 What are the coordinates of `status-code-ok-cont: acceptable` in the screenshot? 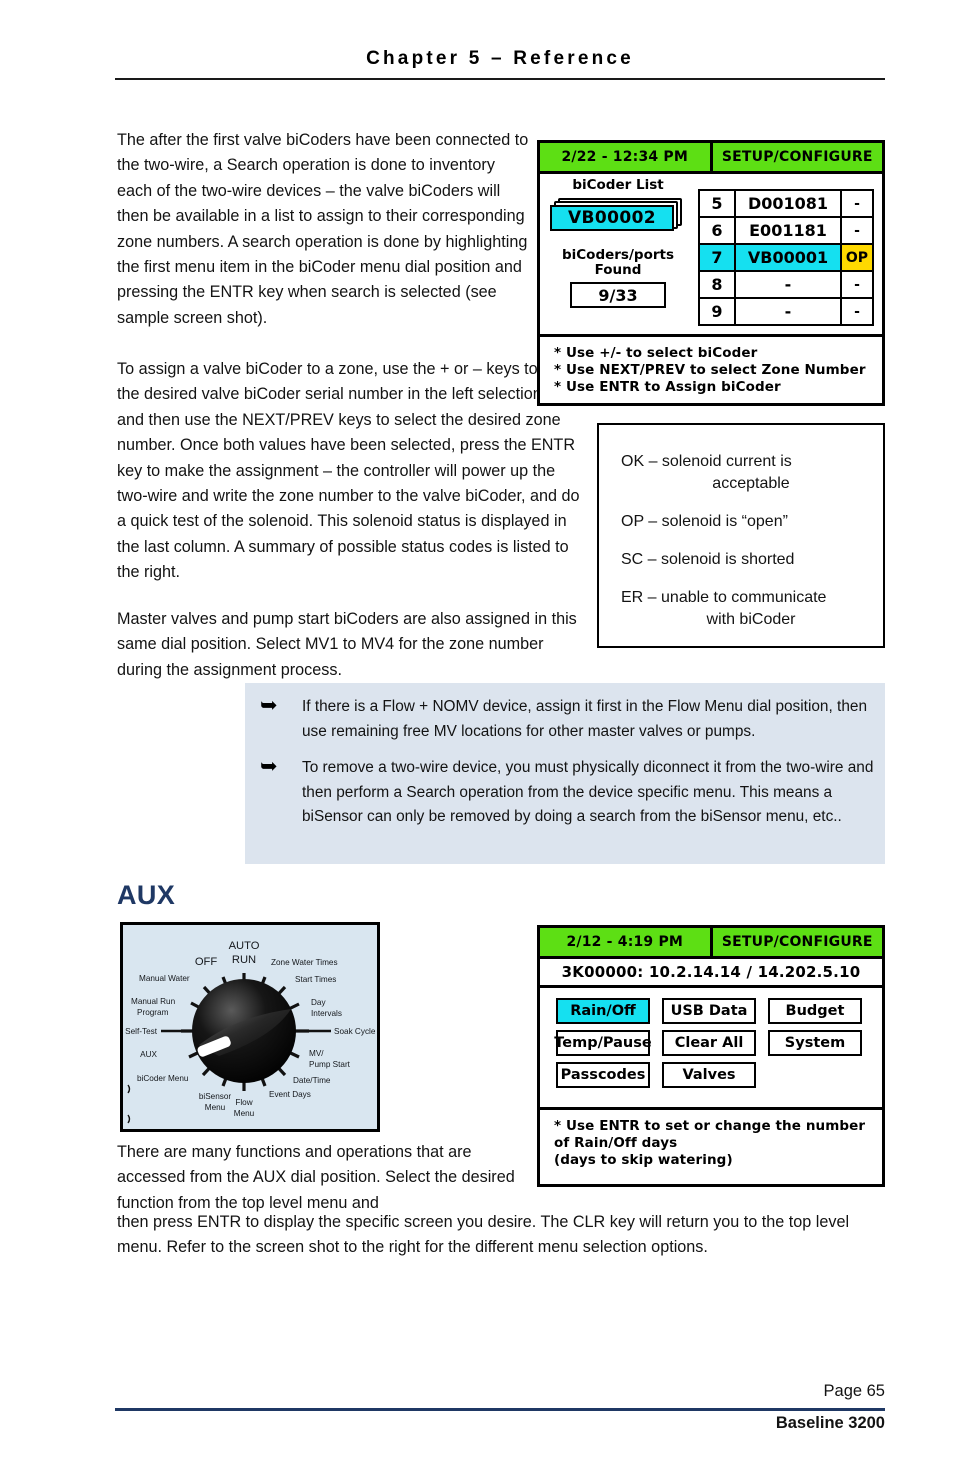 It's located at (751, 483).